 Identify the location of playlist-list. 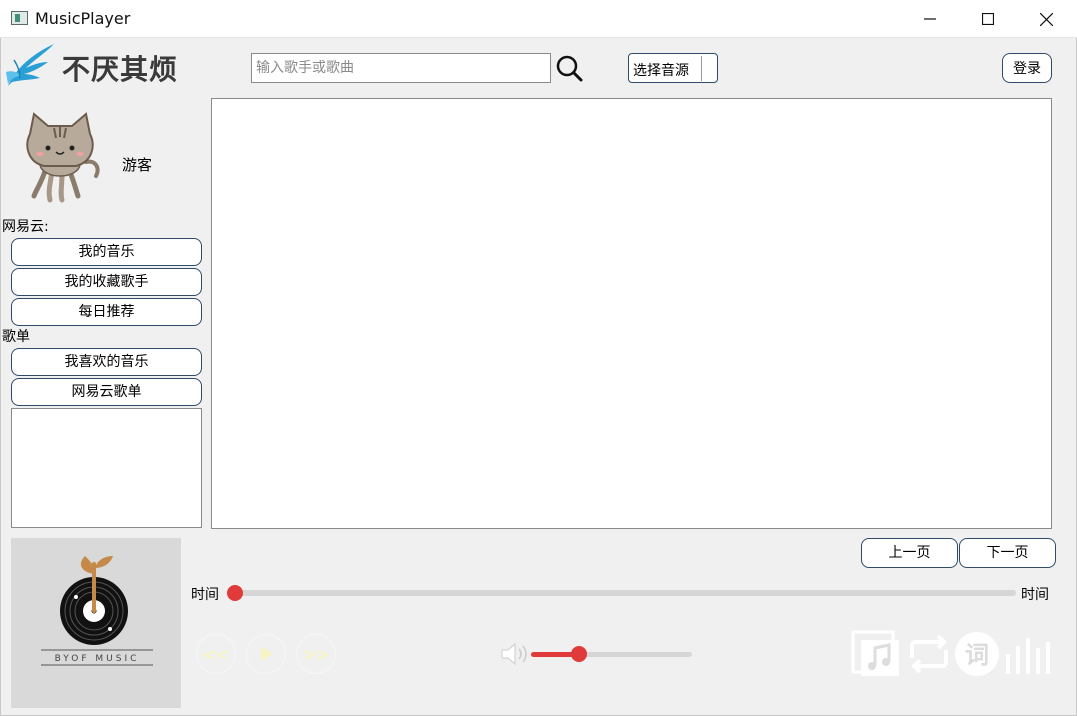
(106, 468).